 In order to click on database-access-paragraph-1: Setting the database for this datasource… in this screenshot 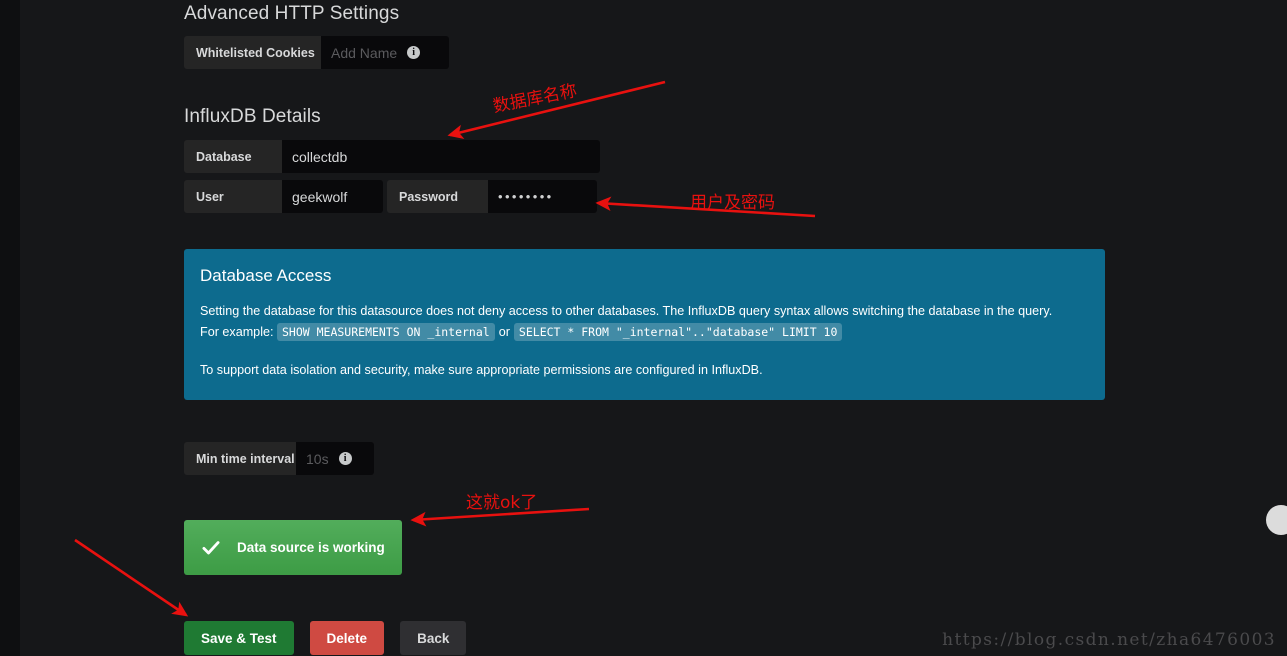, I will do `click(626, 311)`.